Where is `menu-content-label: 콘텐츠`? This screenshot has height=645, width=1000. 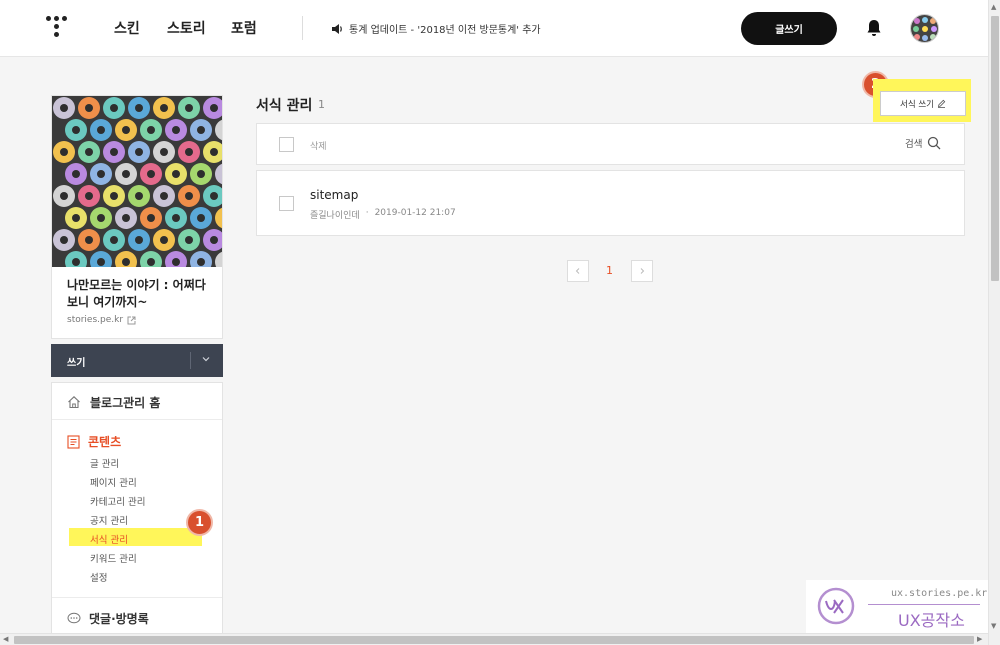
menu-content-label: 콘텐츠 is located at coordinates (105, 442).